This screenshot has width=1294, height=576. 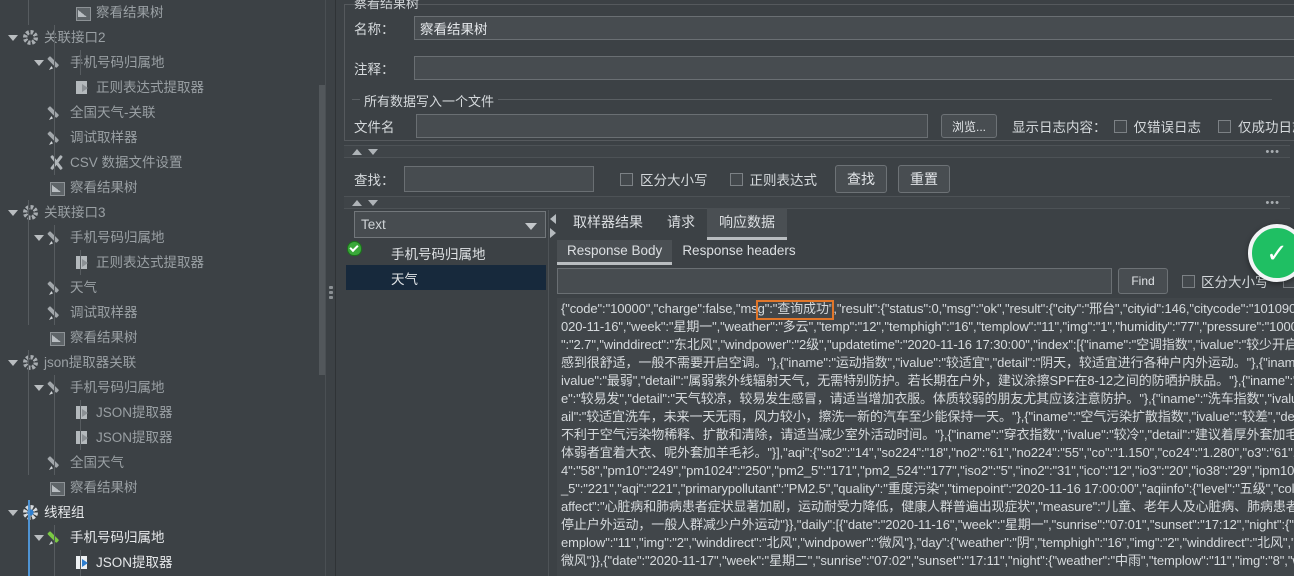 I want to click on response-find-button: Find, so click(x=1143, y=281).